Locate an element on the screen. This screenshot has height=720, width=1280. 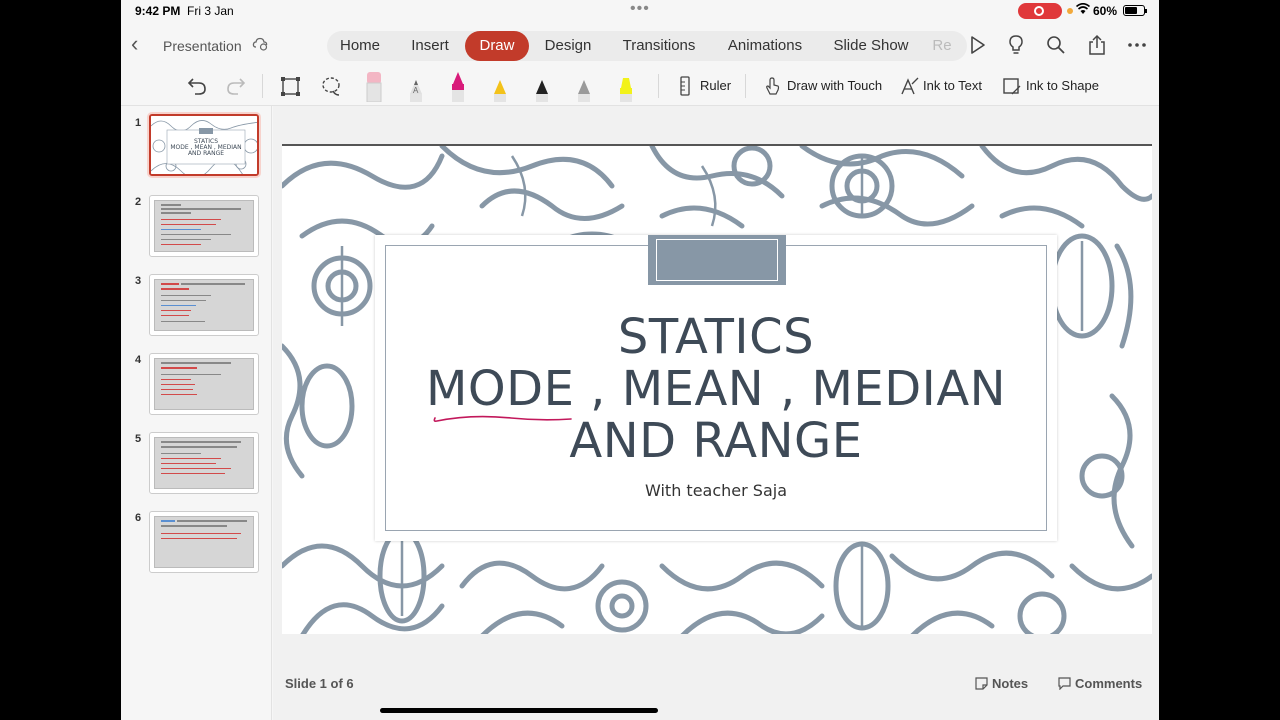
thumbnail-slide-1: STATICS MODE , MEAN , MEDIAN AND RANGE is located at coordinates (204, 145).